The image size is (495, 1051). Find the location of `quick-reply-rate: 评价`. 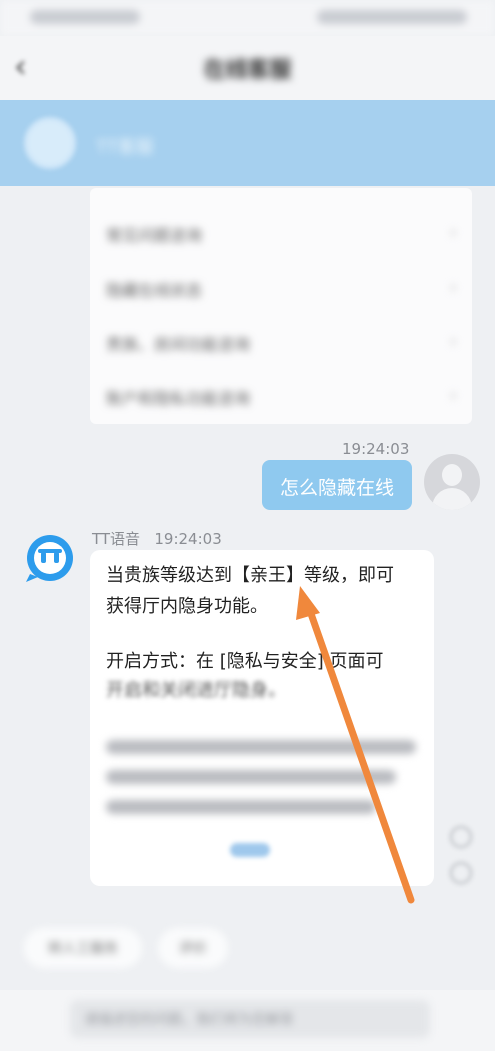

quick-reply-rate: 评价 is located at coordinates (193, 948).